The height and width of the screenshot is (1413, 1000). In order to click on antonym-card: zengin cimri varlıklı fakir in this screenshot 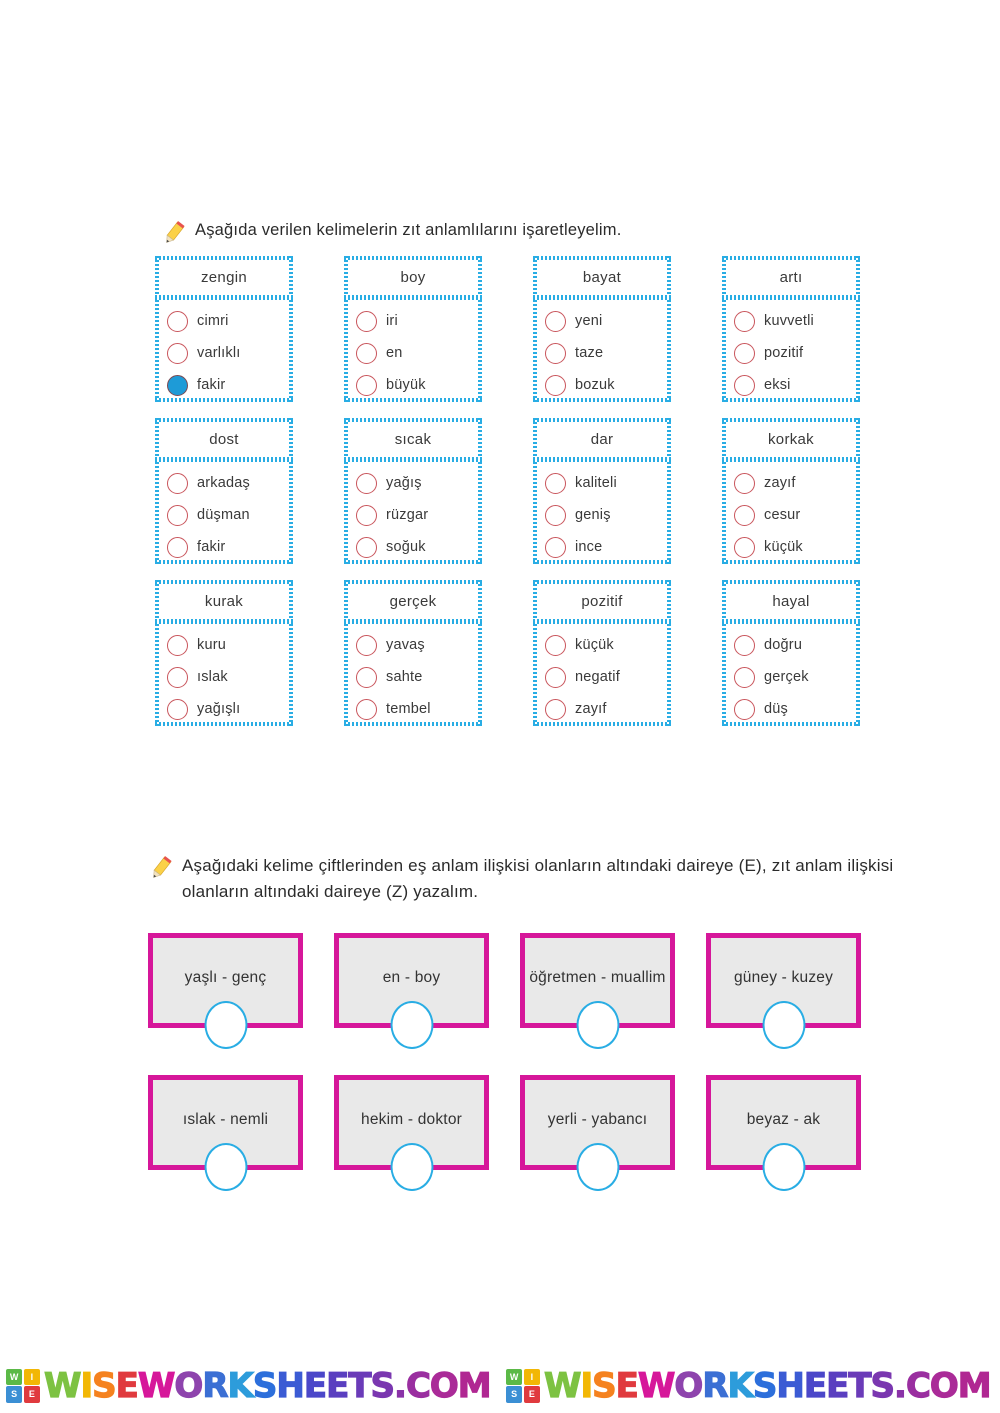, I will do `click(224, 329)`.